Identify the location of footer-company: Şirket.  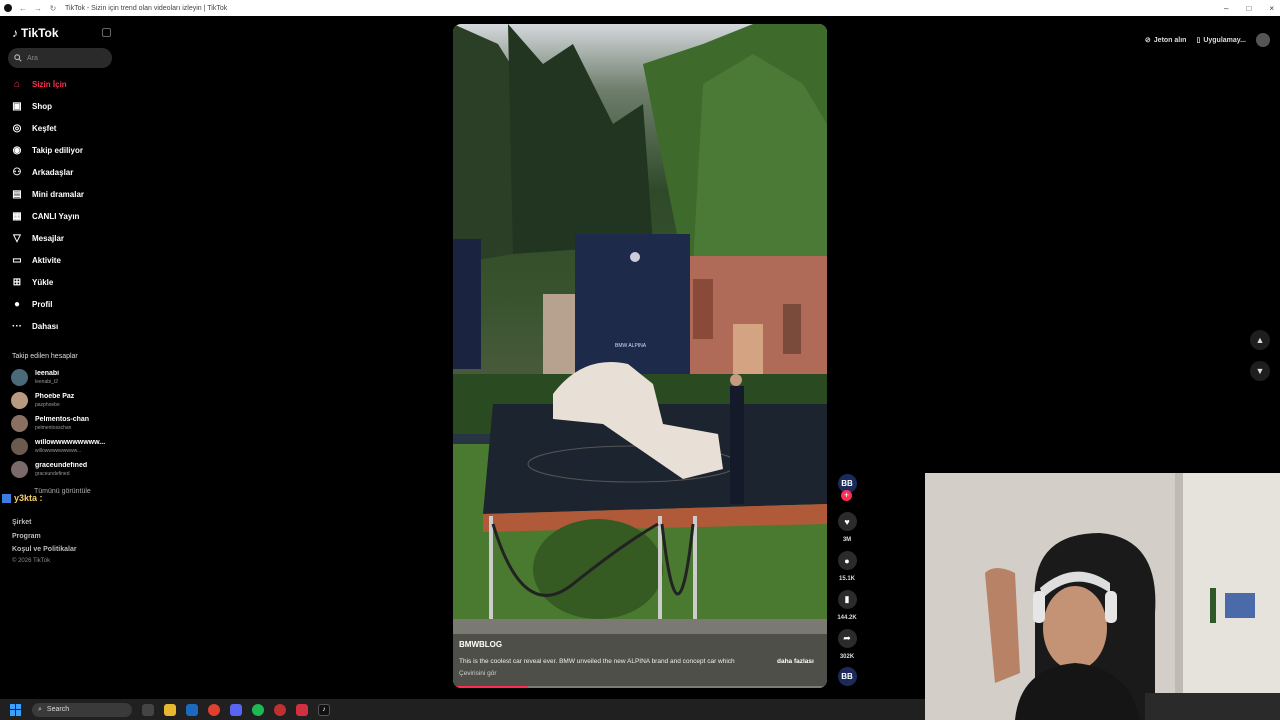
(21, 522).